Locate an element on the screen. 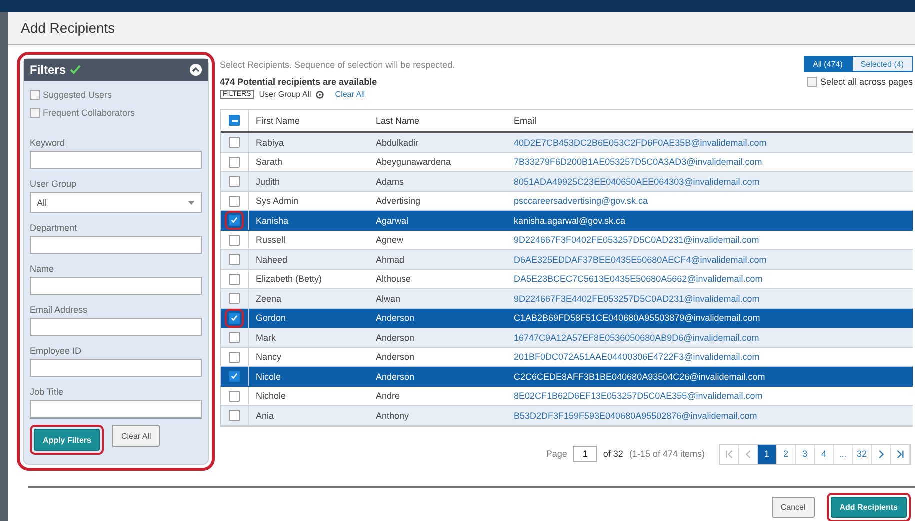  table-row: Sys Admin Advertising psccareersadvertising@gov.sk.ca is located at coordinates (567, 201).